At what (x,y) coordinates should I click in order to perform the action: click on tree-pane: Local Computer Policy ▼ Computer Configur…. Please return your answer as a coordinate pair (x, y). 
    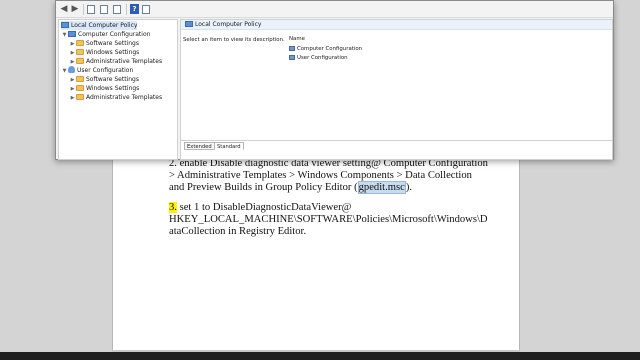
    Looking at the image, I should click on (118, 89).